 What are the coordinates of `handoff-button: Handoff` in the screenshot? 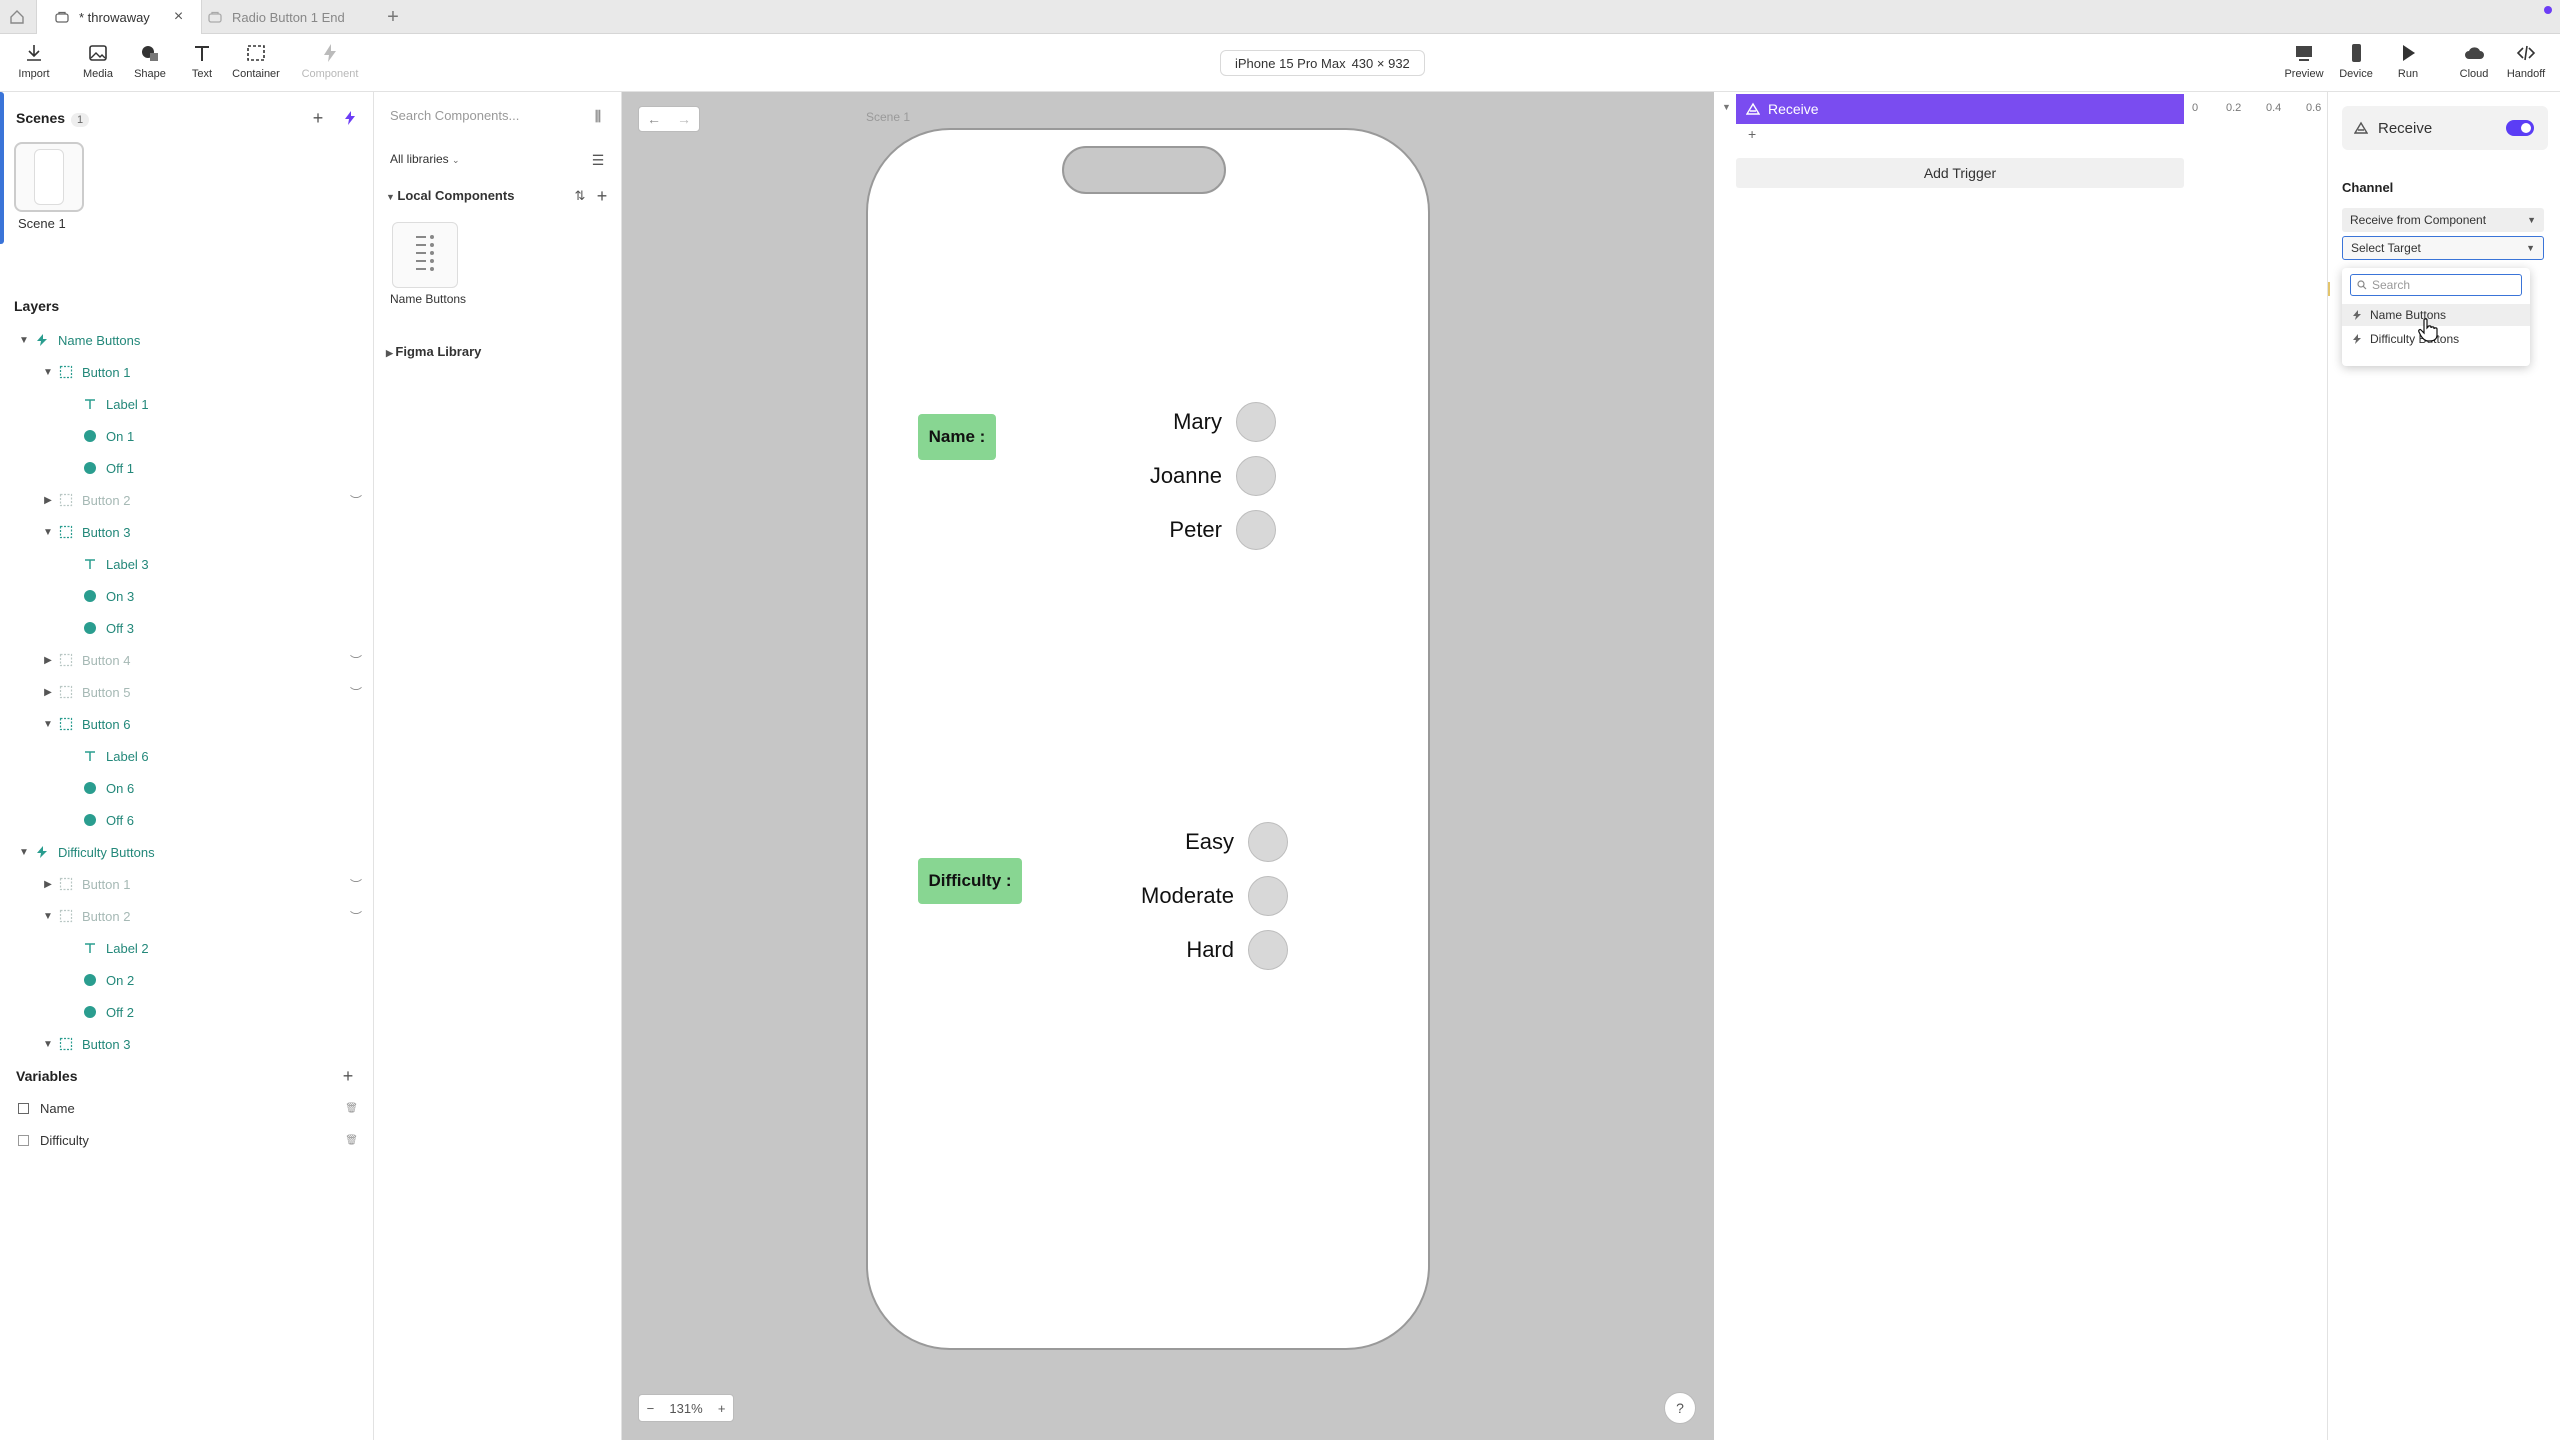 It's located at (2526, 61).